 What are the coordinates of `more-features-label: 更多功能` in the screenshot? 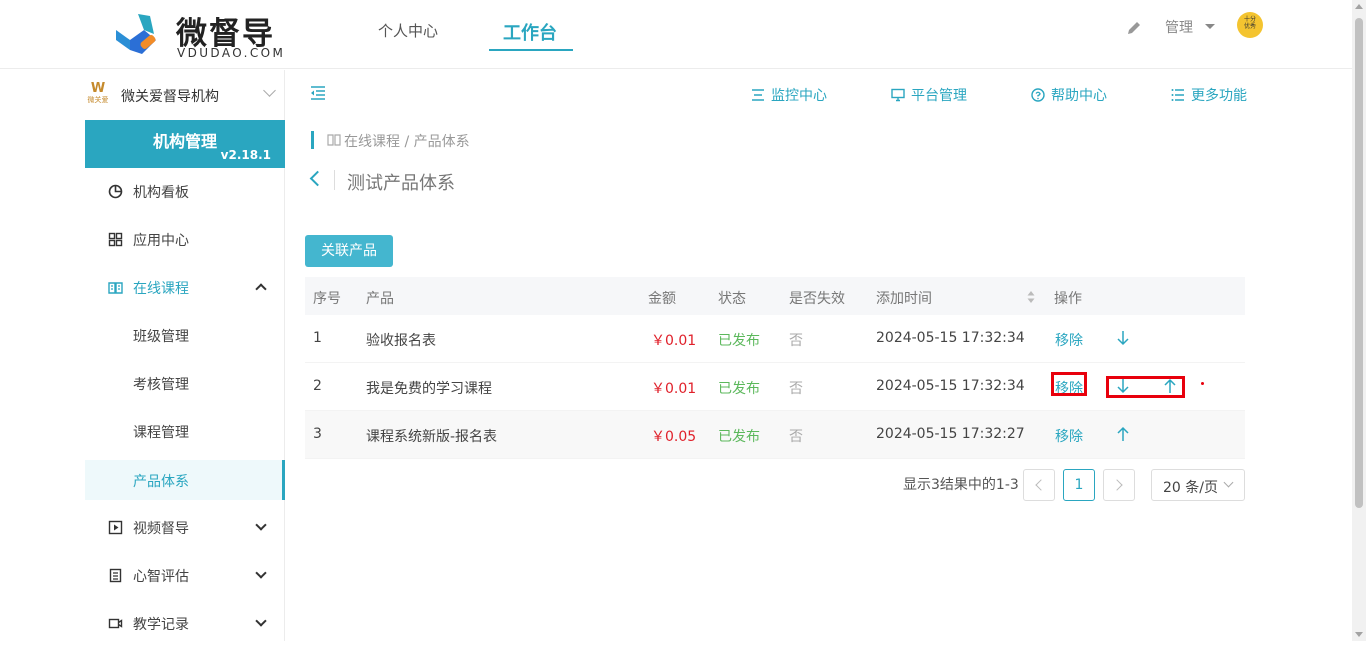 It's located at (1219, 96).